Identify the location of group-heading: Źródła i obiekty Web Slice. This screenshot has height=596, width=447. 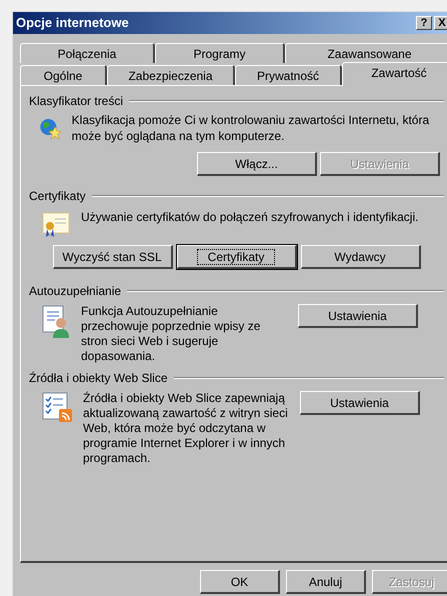
(98, 378).